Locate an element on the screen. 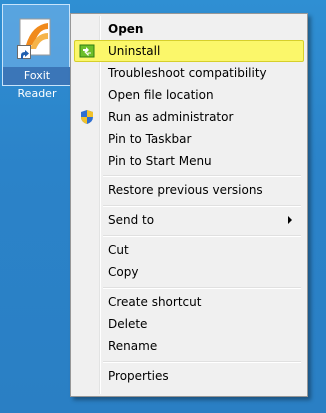 The height and width of the screenshot is (413, 326). menu-item-label: Troubleshoot compatibility is located at coordinates (187, 73).